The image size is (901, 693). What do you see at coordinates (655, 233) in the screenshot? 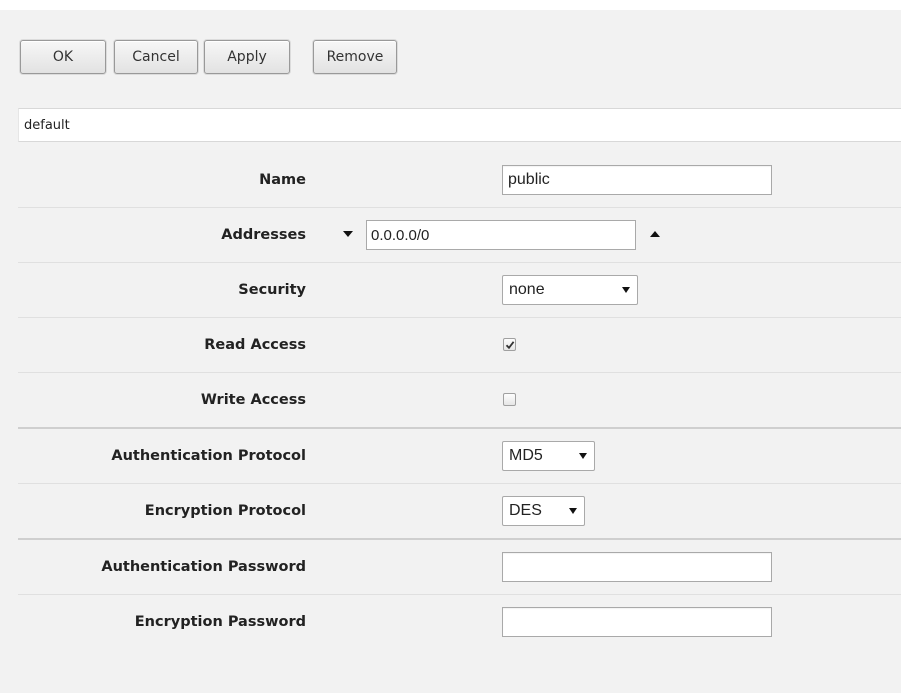
I see `arrow-up-icon` at bounding box center [655, 233].